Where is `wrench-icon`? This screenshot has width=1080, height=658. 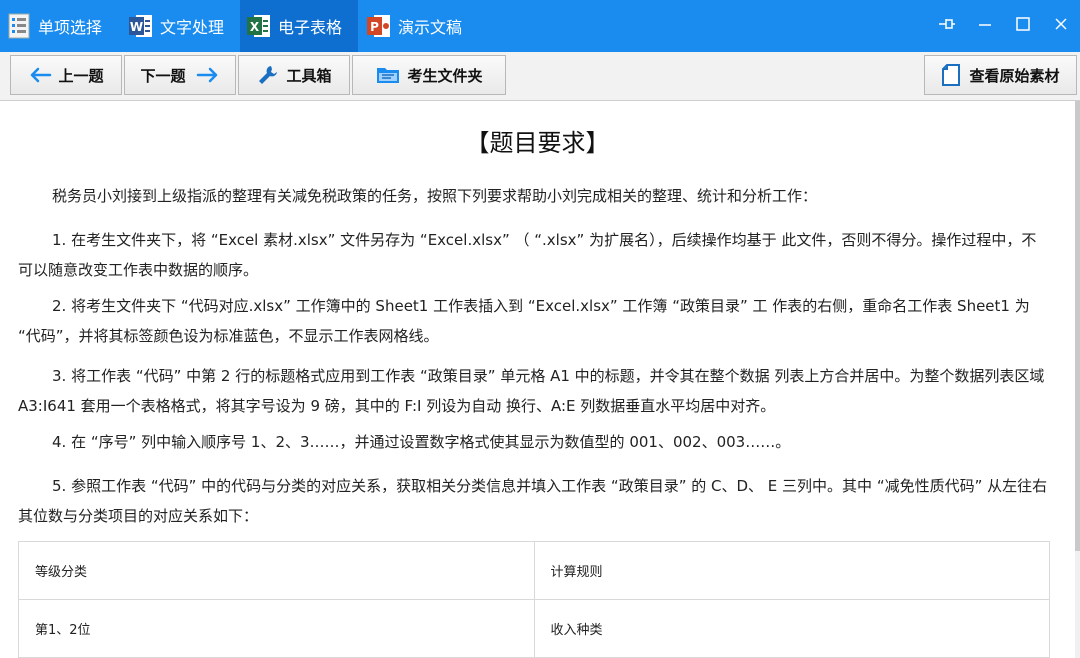 wrench-icon is located at coordinates (268, 75).